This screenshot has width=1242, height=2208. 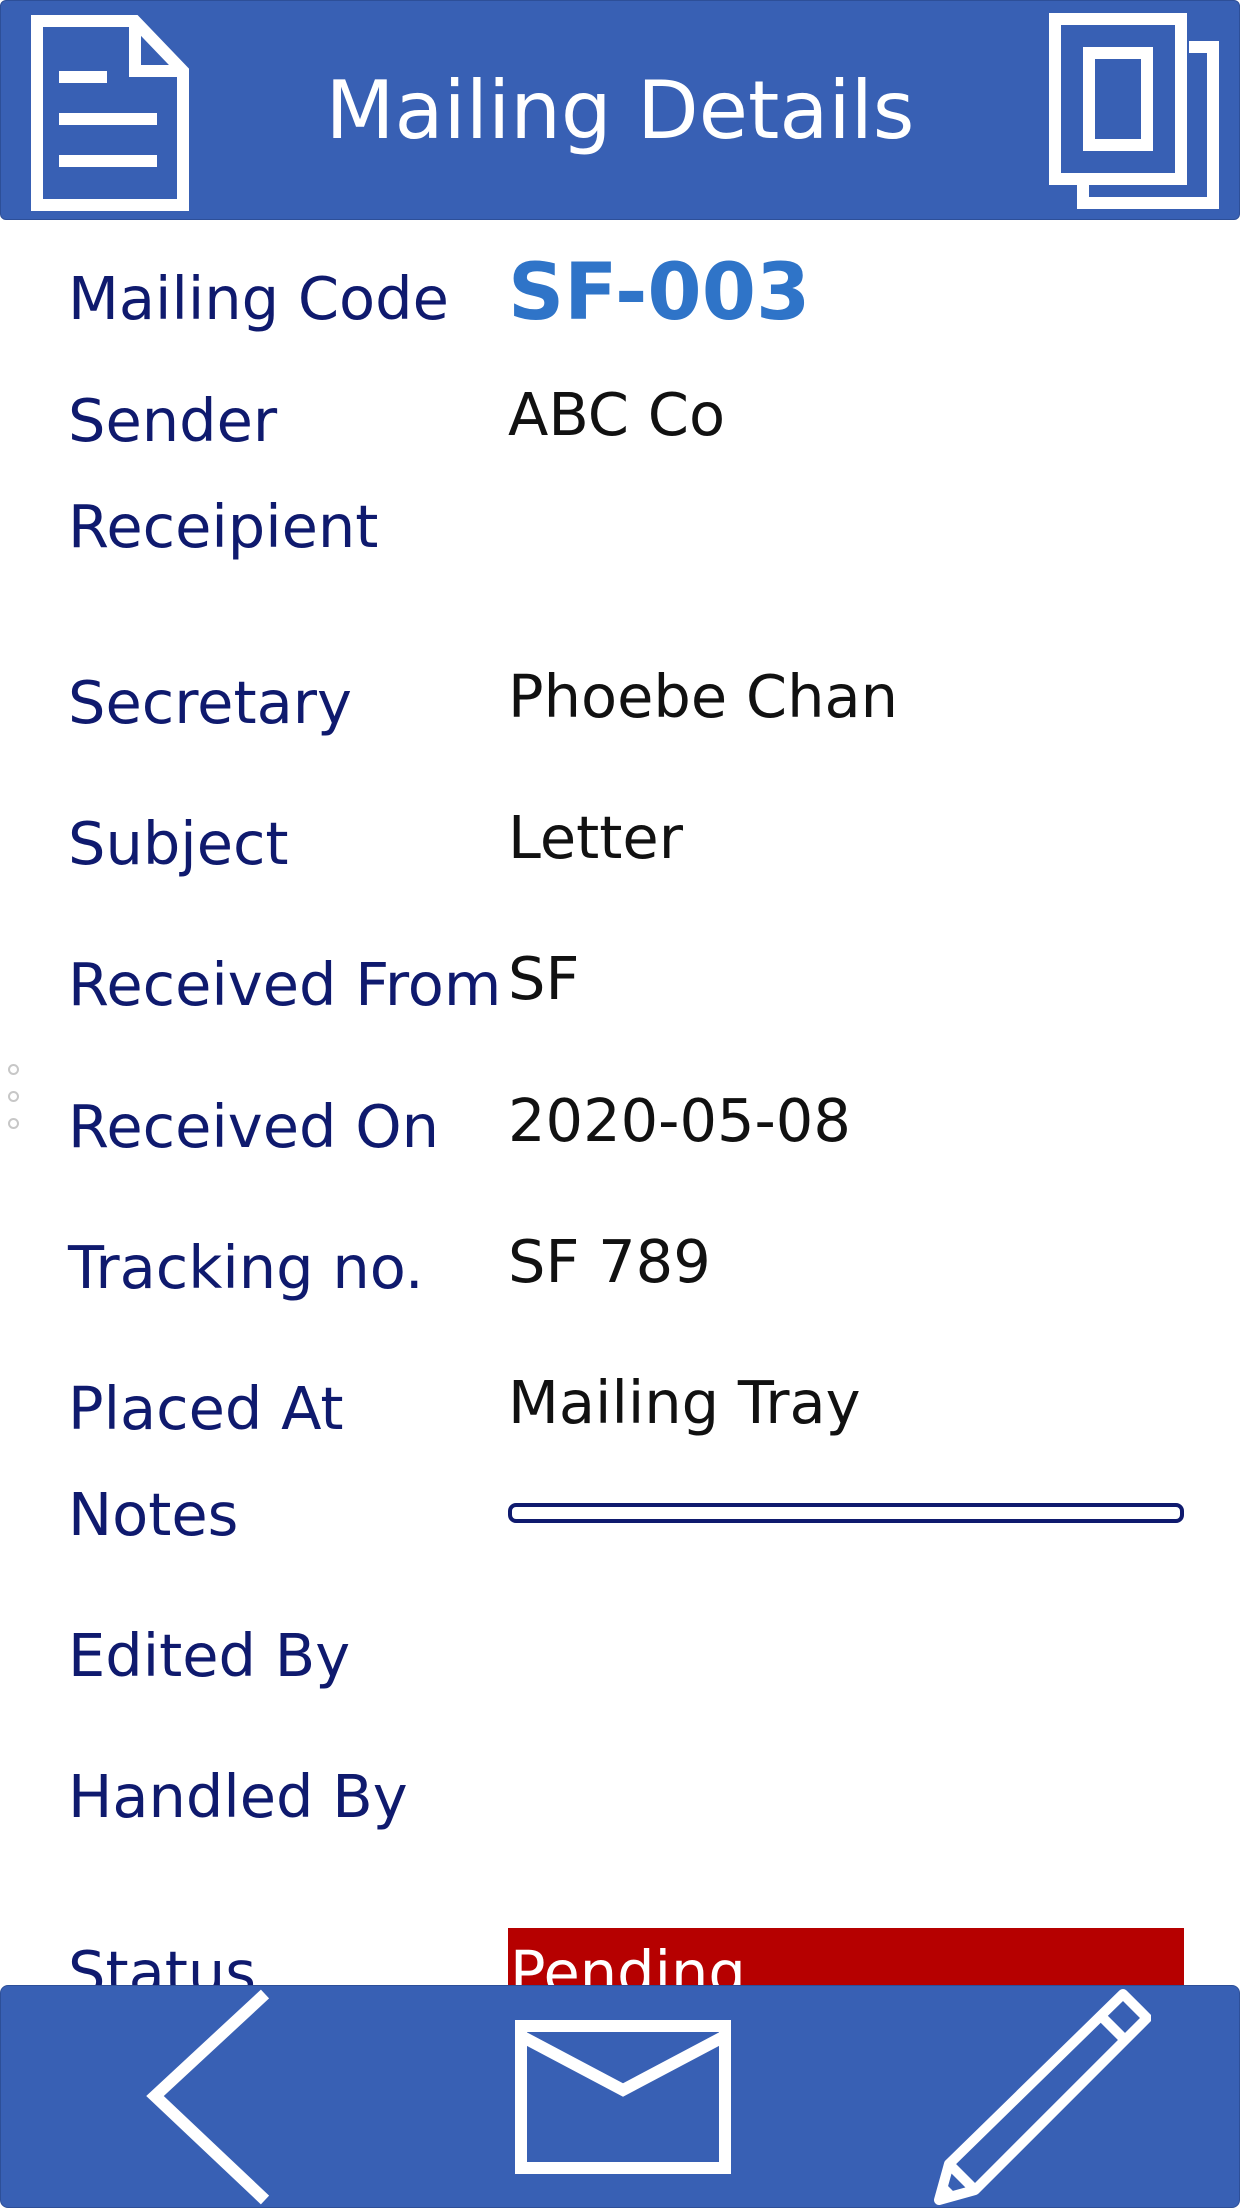 I want to click on status-label: Status, so click(x=162, y=1961).